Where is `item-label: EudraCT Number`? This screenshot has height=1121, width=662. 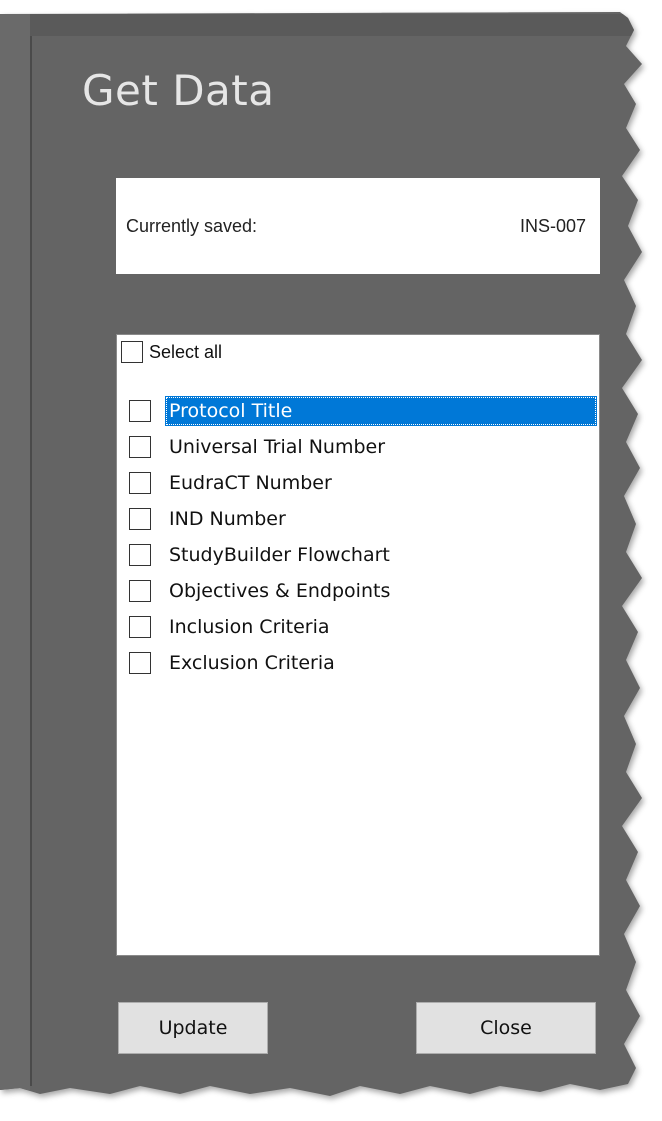 item-label: EudraCT Number is located at coordinates (250, 483).